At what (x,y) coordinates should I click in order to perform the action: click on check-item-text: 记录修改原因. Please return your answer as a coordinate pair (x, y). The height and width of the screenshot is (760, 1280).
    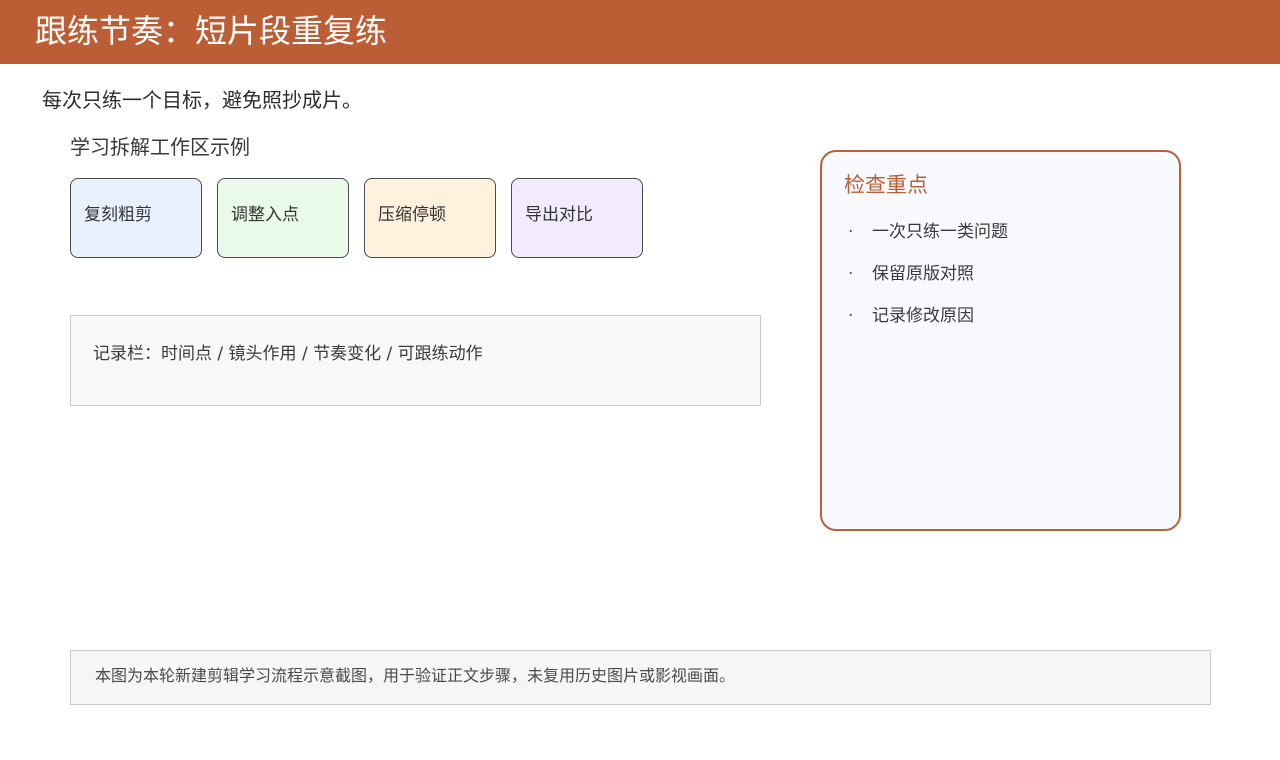
    Looking at the image, I should click on (923, 316).